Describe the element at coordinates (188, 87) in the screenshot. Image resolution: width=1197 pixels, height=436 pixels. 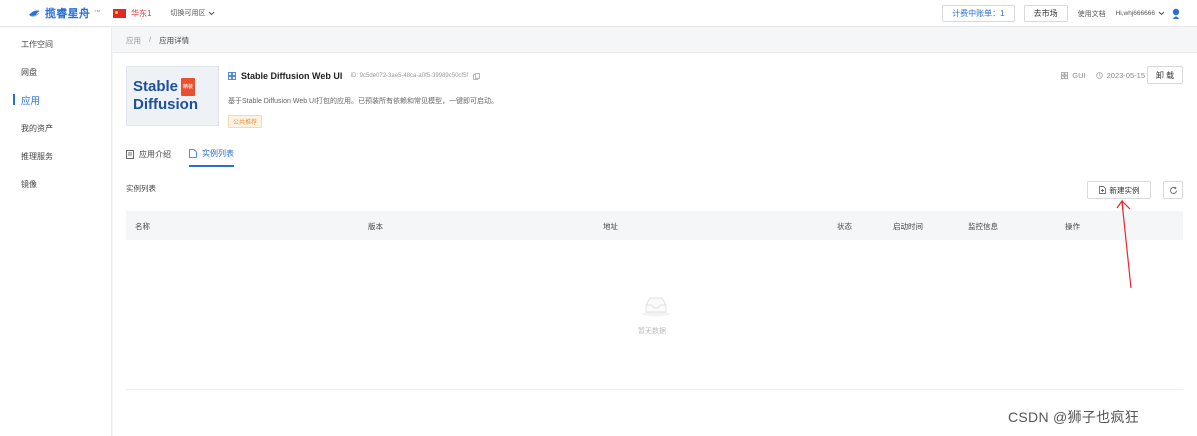
I see `app-logo-badge: 精装` at that location.